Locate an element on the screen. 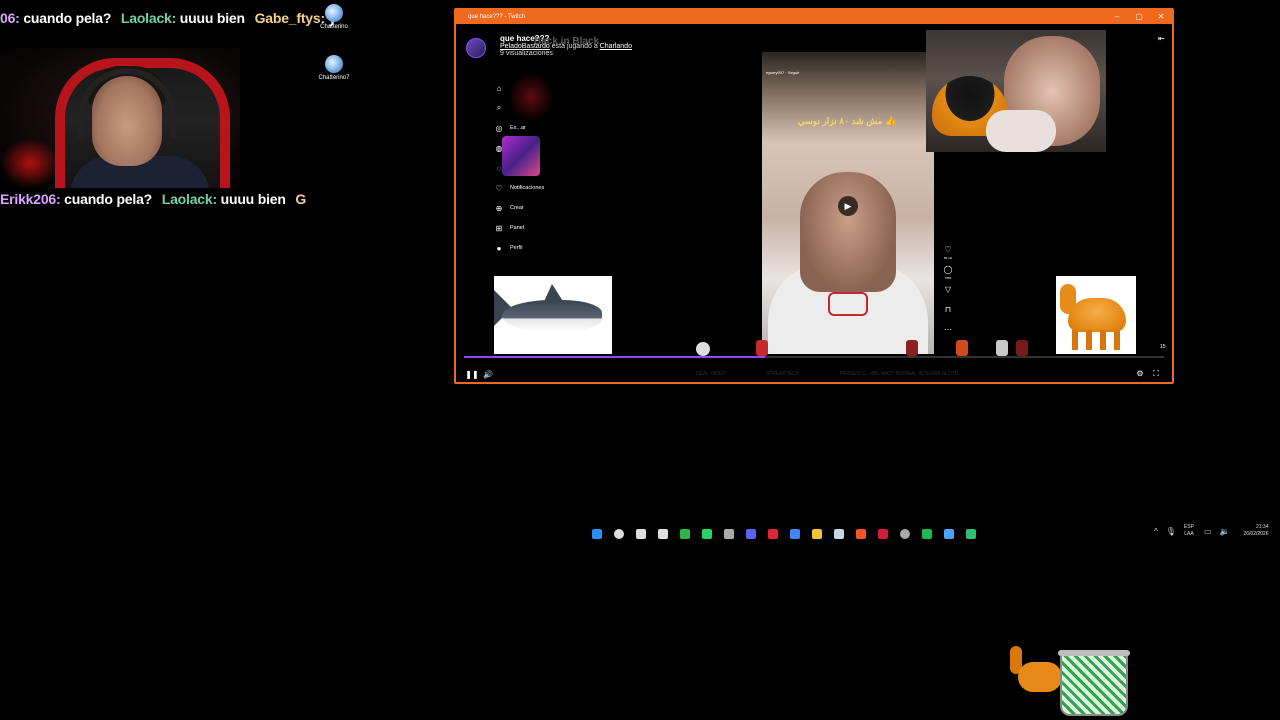 The width and height of the screenshot is (1280, 720). nav-item-label: Panel is located at coordinates (517, 228).